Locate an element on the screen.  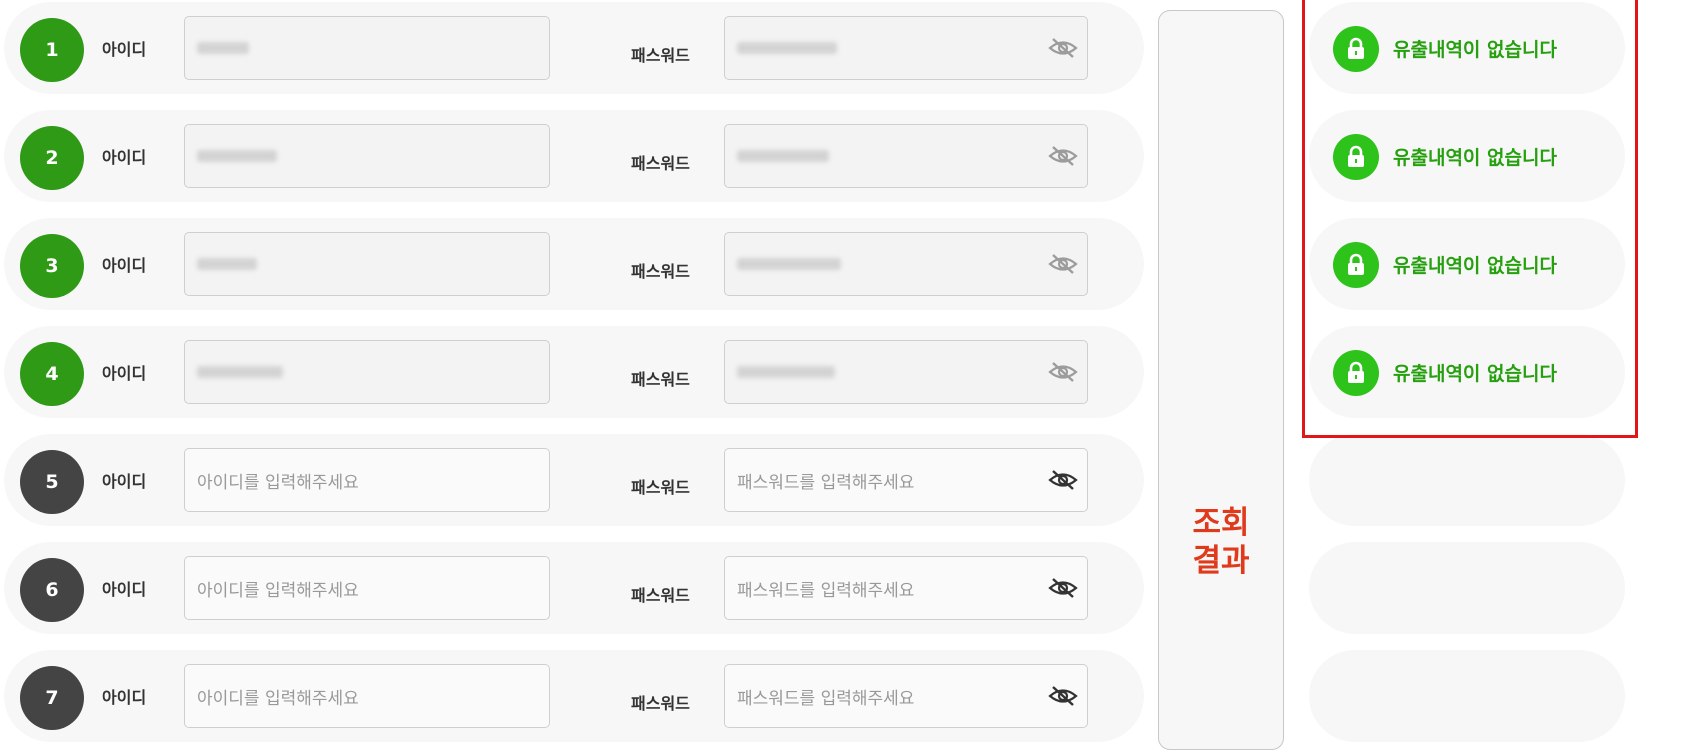
account-row: 2 아이디 패스워드 is located at coordinates (574, 156).